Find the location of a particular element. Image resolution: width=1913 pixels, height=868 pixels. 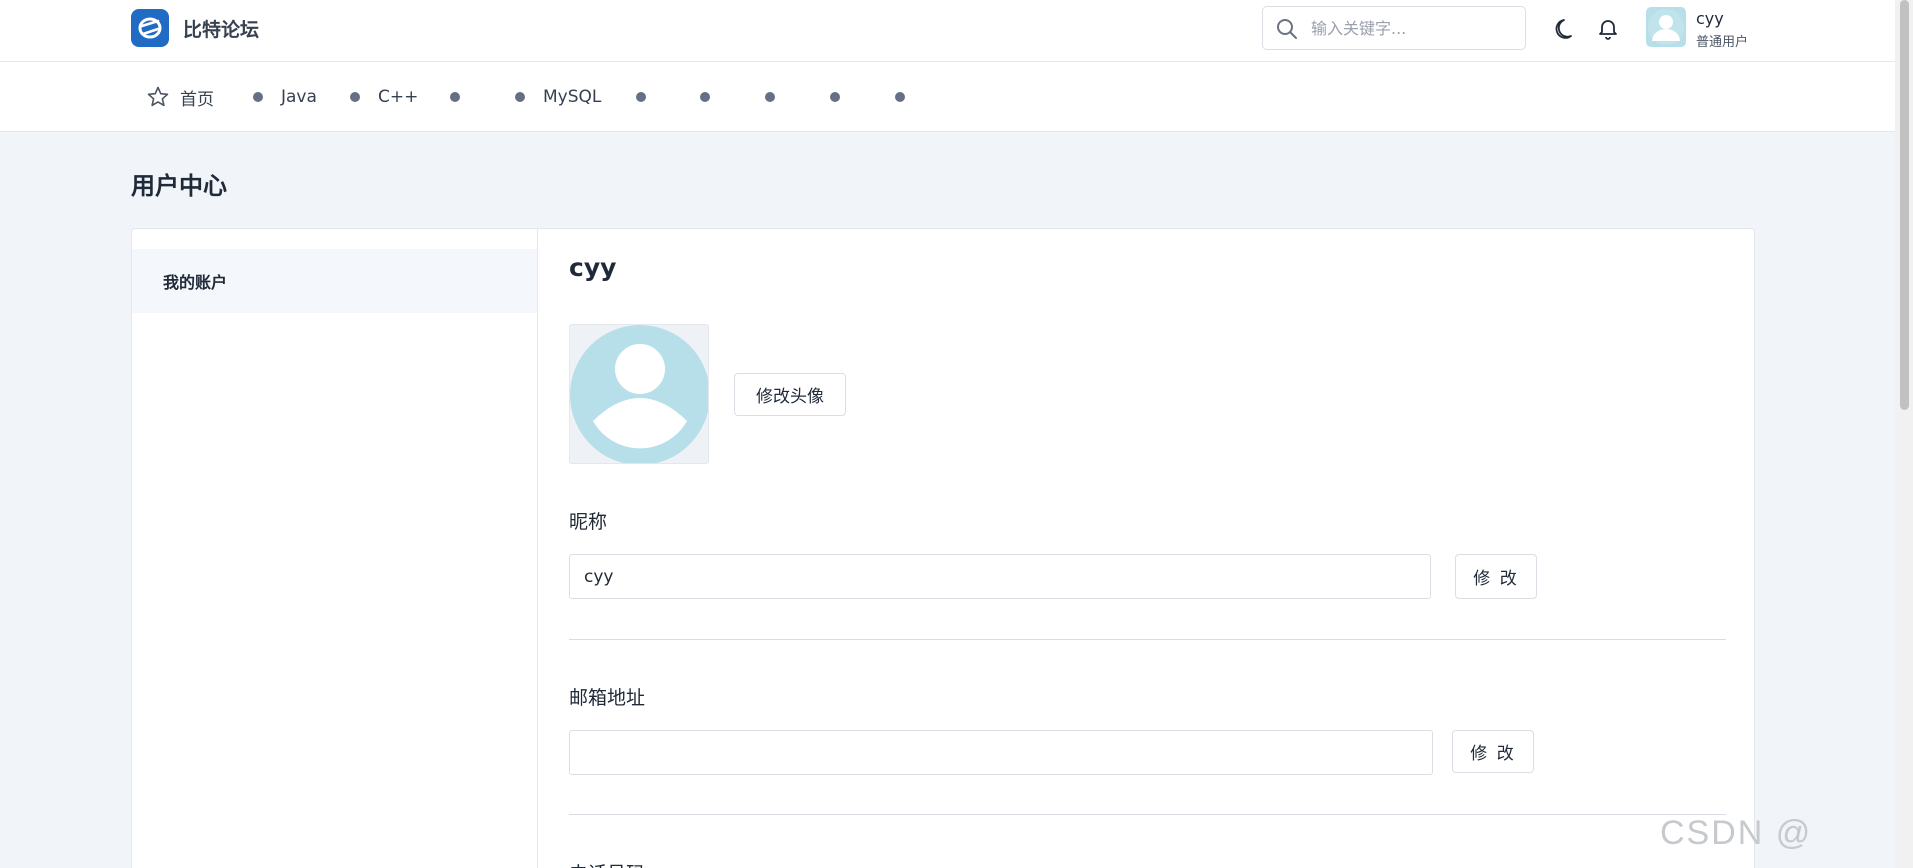

email-input is located at coordinates (1001, 752).